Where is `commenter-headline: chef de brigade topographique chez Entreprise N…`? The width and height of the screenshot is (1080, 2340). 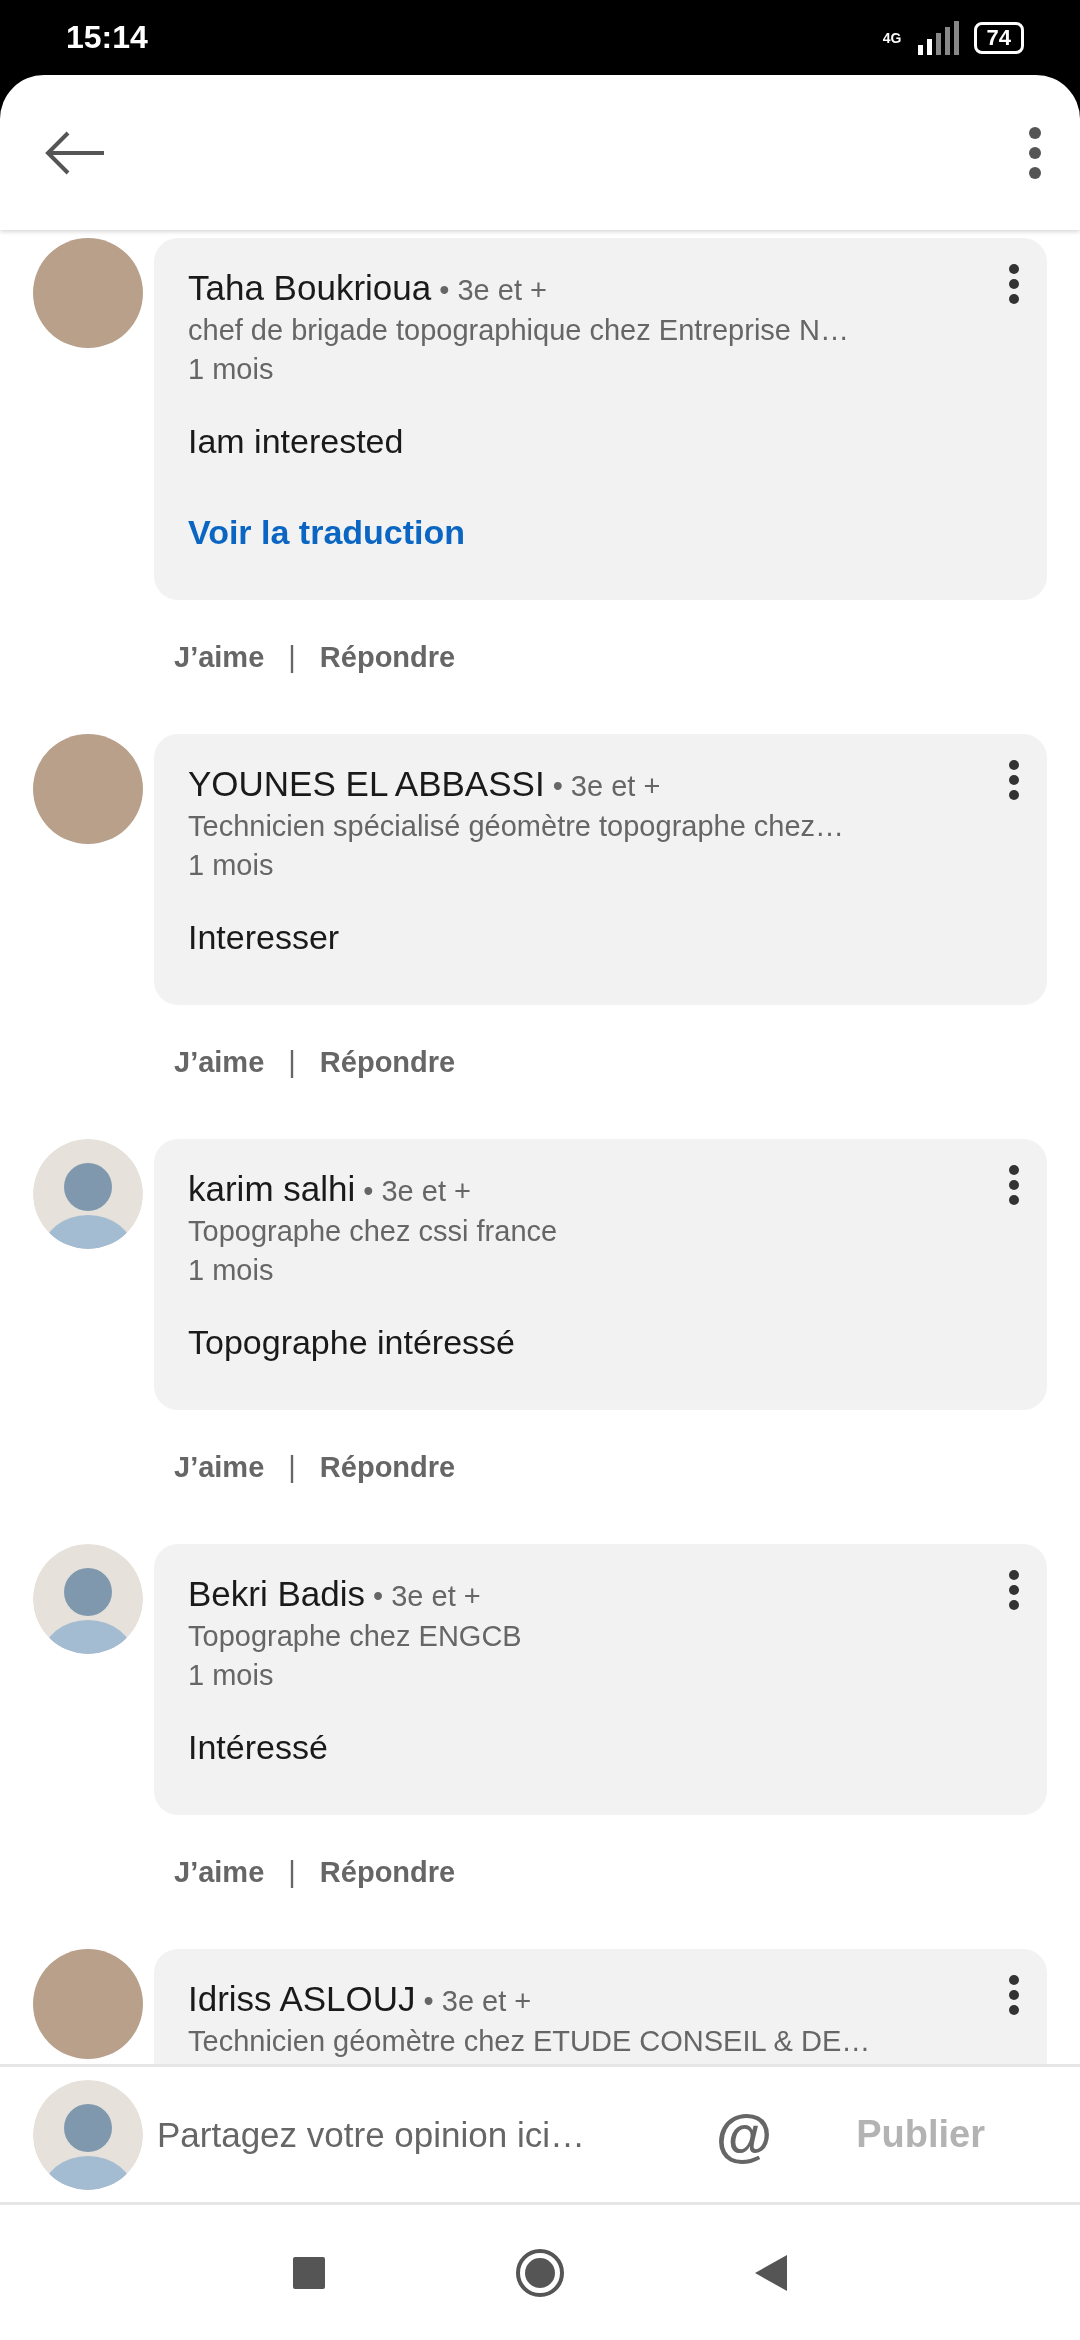 commenter-headline: chef de brigade topographique chez Entreprise N… is located at coordinates (519, 330).